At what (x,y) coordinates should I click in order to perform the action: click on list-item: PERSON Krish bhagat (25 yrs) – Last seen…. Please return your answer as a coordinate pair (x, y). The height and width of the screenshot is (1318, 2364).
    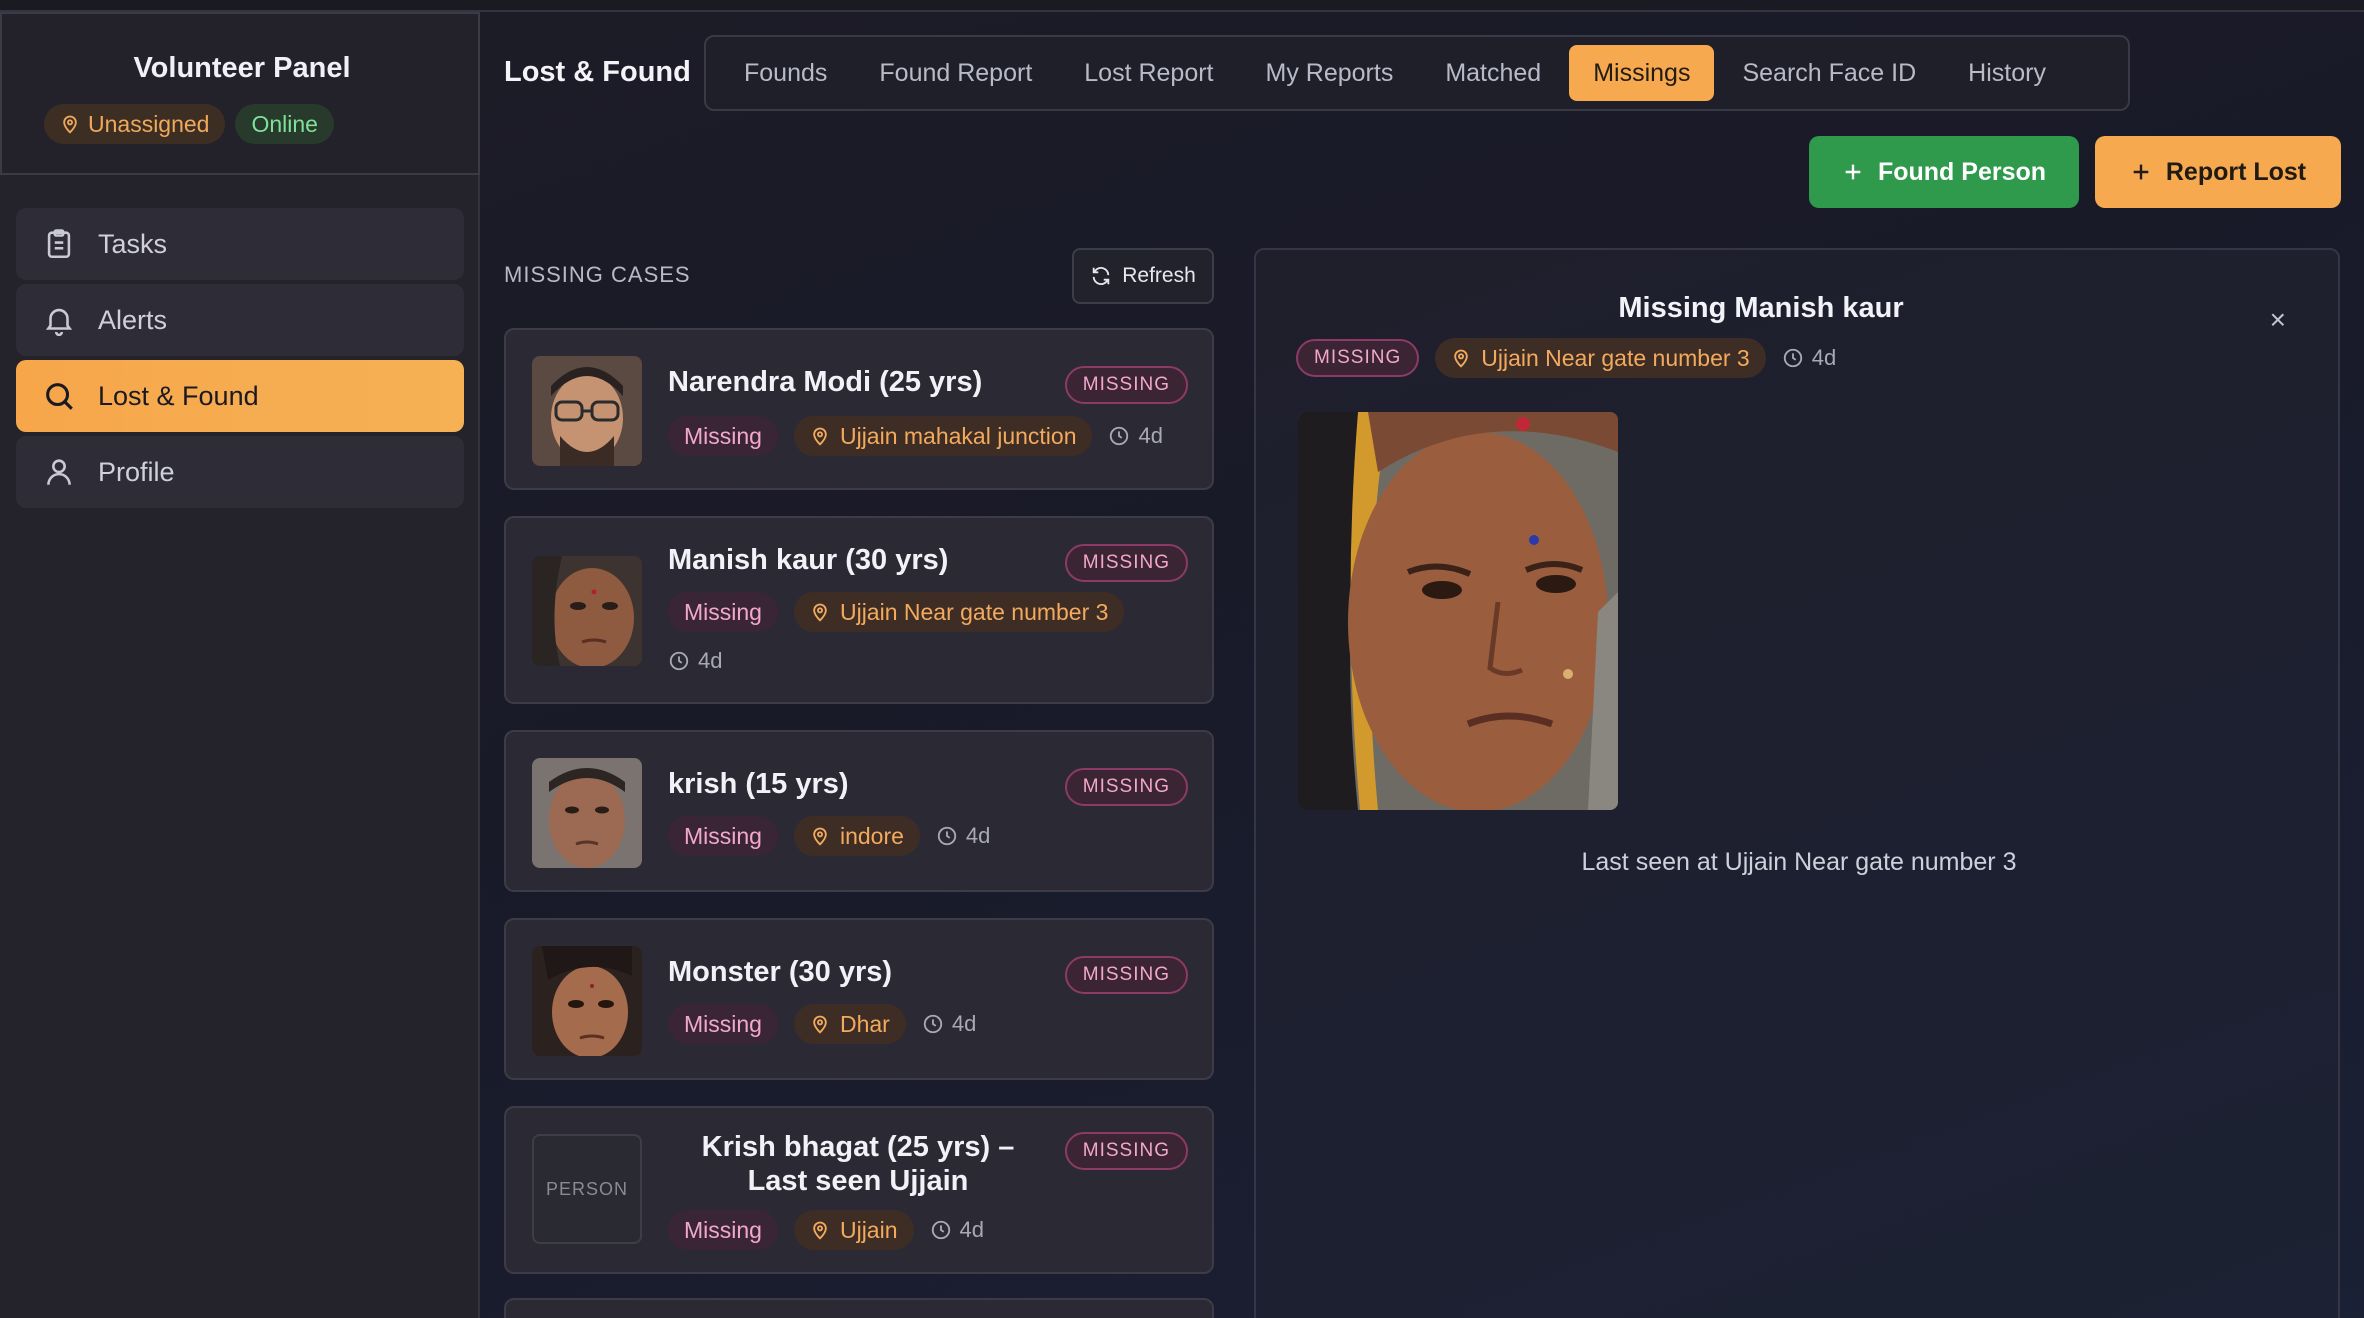
    Looking at the image, I should click on (859, 1190).